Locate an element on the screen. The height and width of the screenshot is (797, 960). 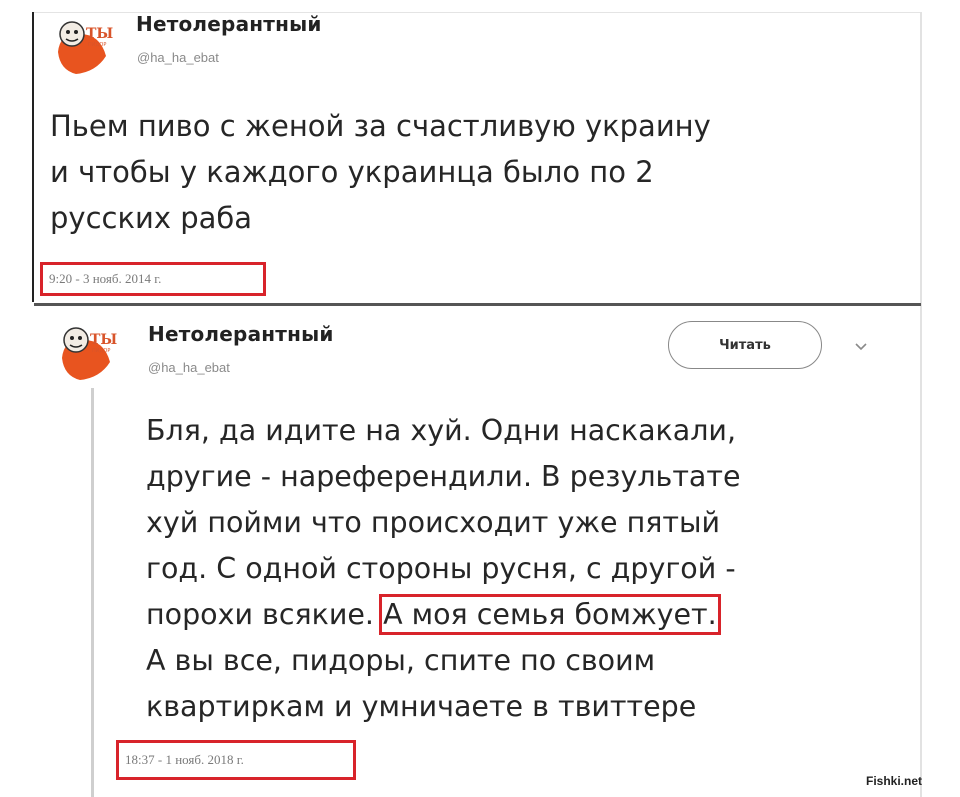
watermark: Fishki.net is located at coordinates (894, 781).